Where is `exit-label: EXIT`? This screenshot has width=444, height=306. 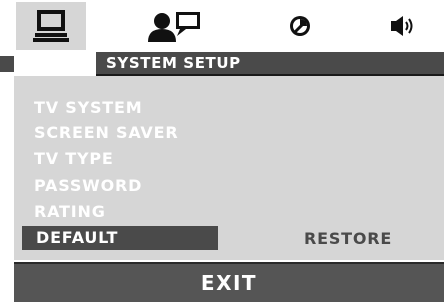 exit-label: EXIT is located at coordinates (229, 283).